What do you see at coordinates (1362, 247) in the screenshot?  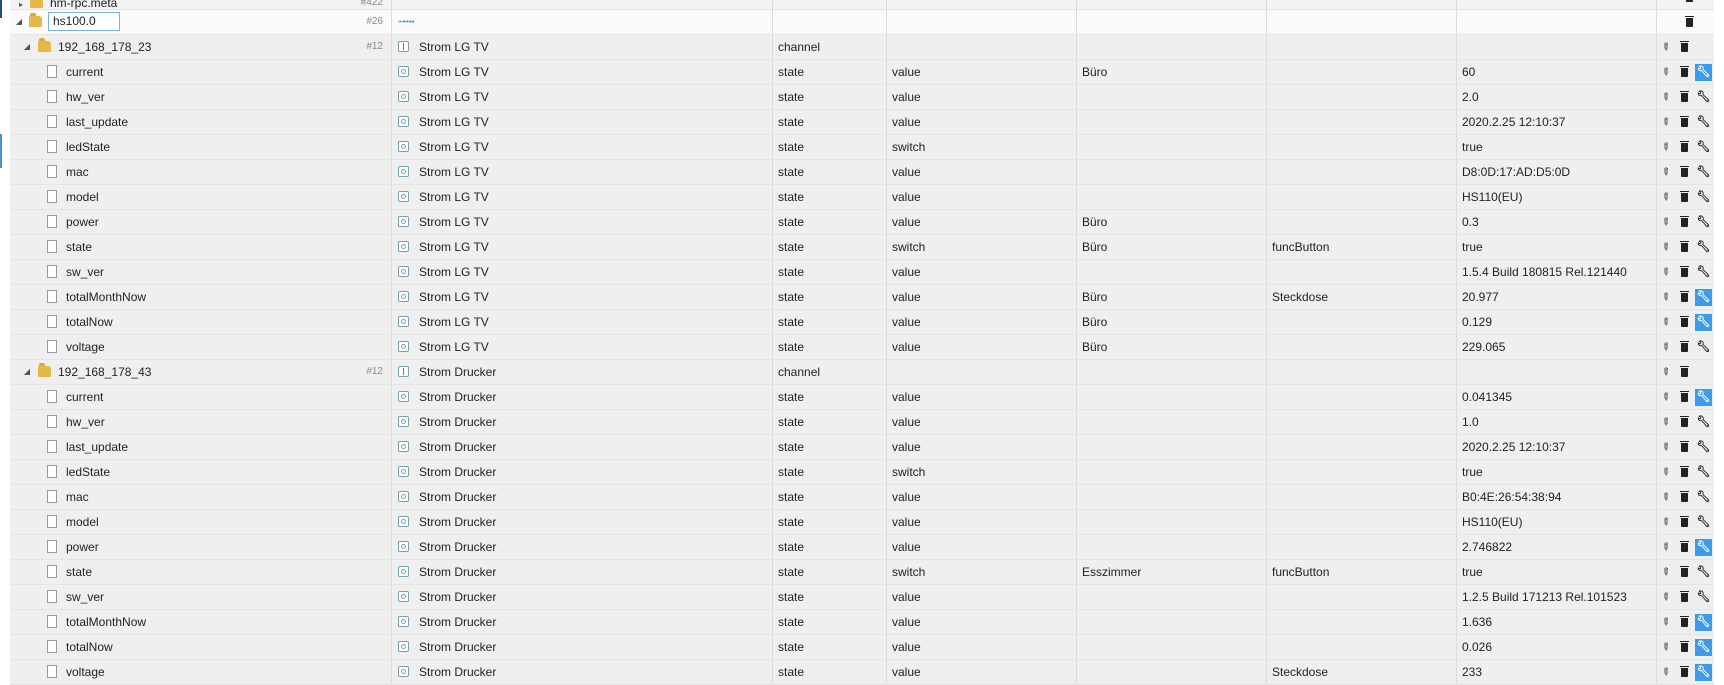 I see `function-cell: funcButton` at bounding box center [1362, 247].